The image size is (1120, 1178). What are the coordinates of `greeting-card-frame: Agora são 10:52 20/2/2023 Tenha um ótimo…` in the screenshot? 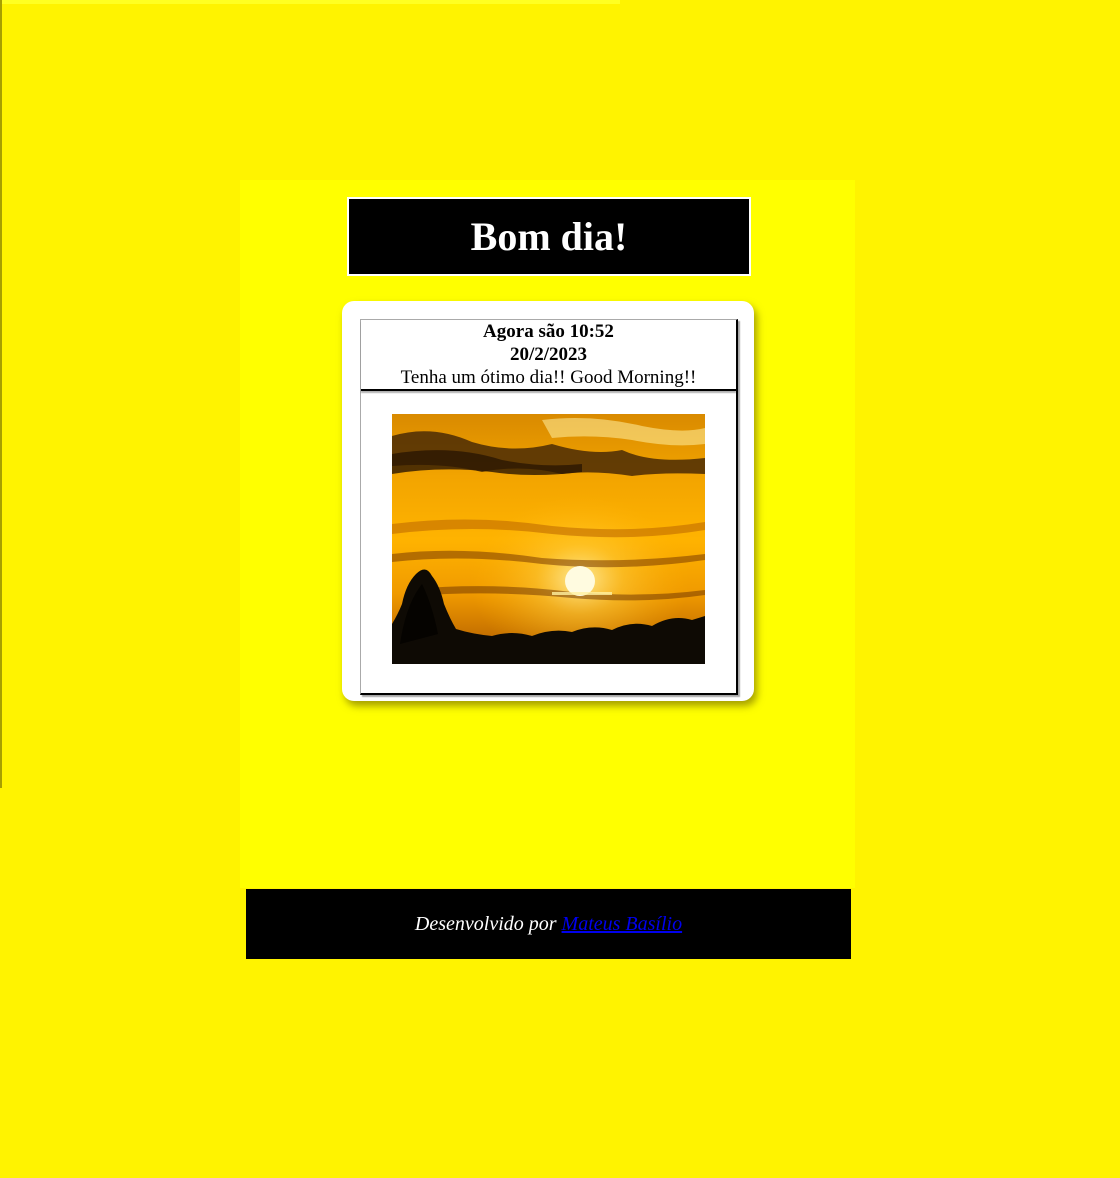 It's located at (549, 507).